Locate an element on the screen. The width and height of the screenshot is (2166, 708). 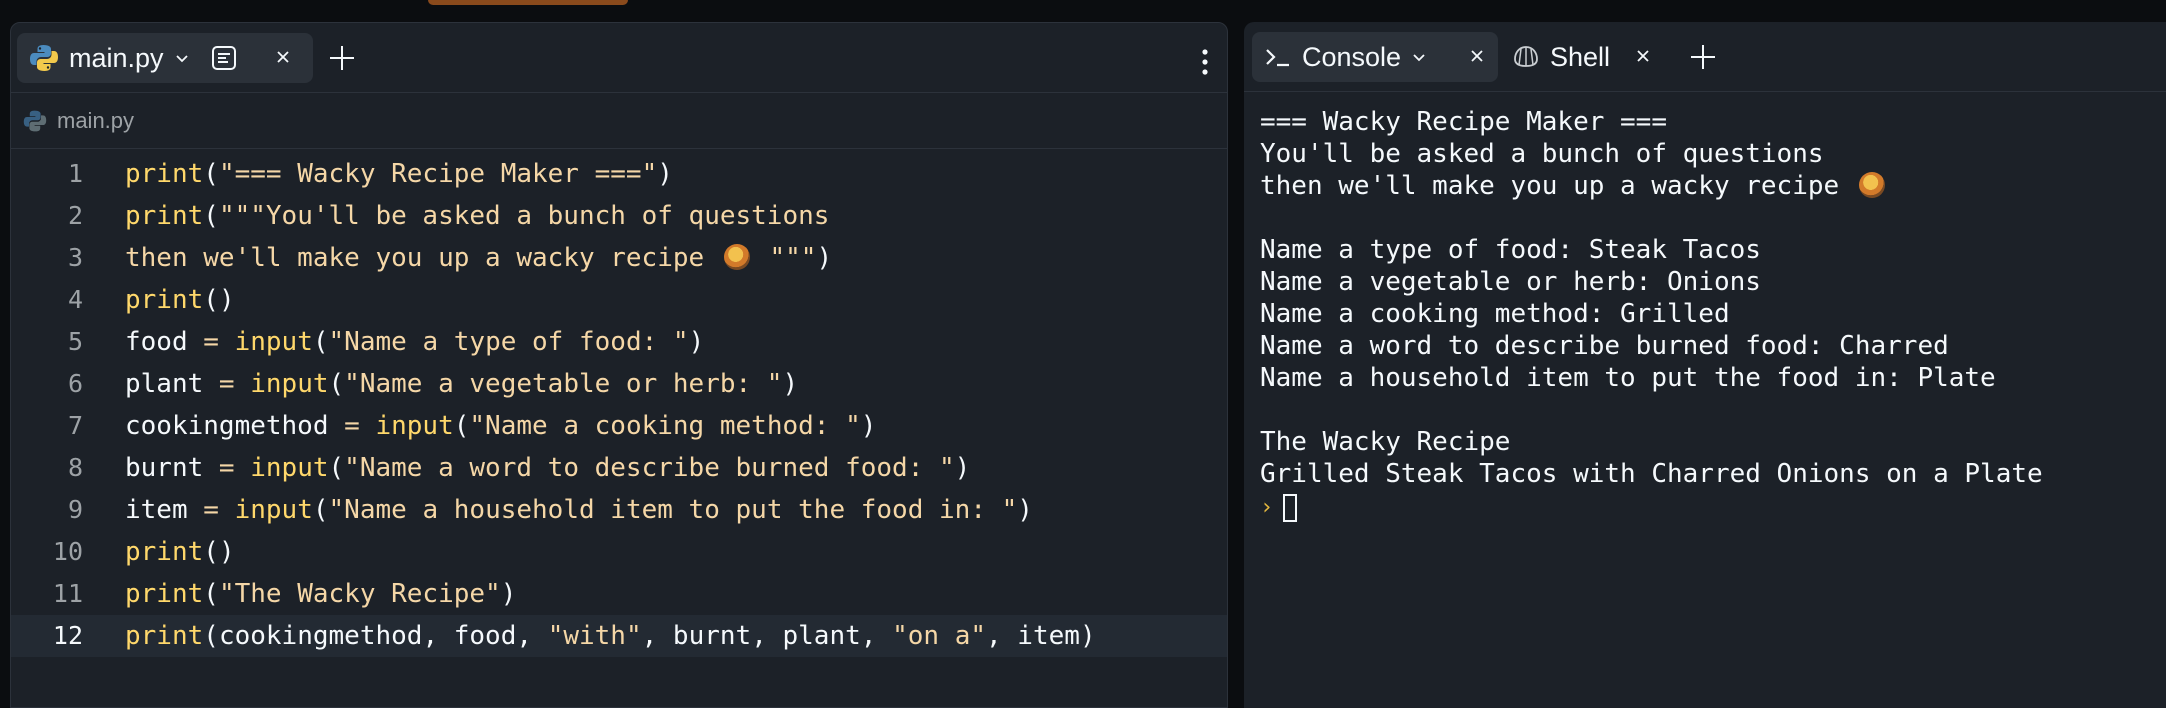
tab-label: Console is located at coordinates (1352, 56).